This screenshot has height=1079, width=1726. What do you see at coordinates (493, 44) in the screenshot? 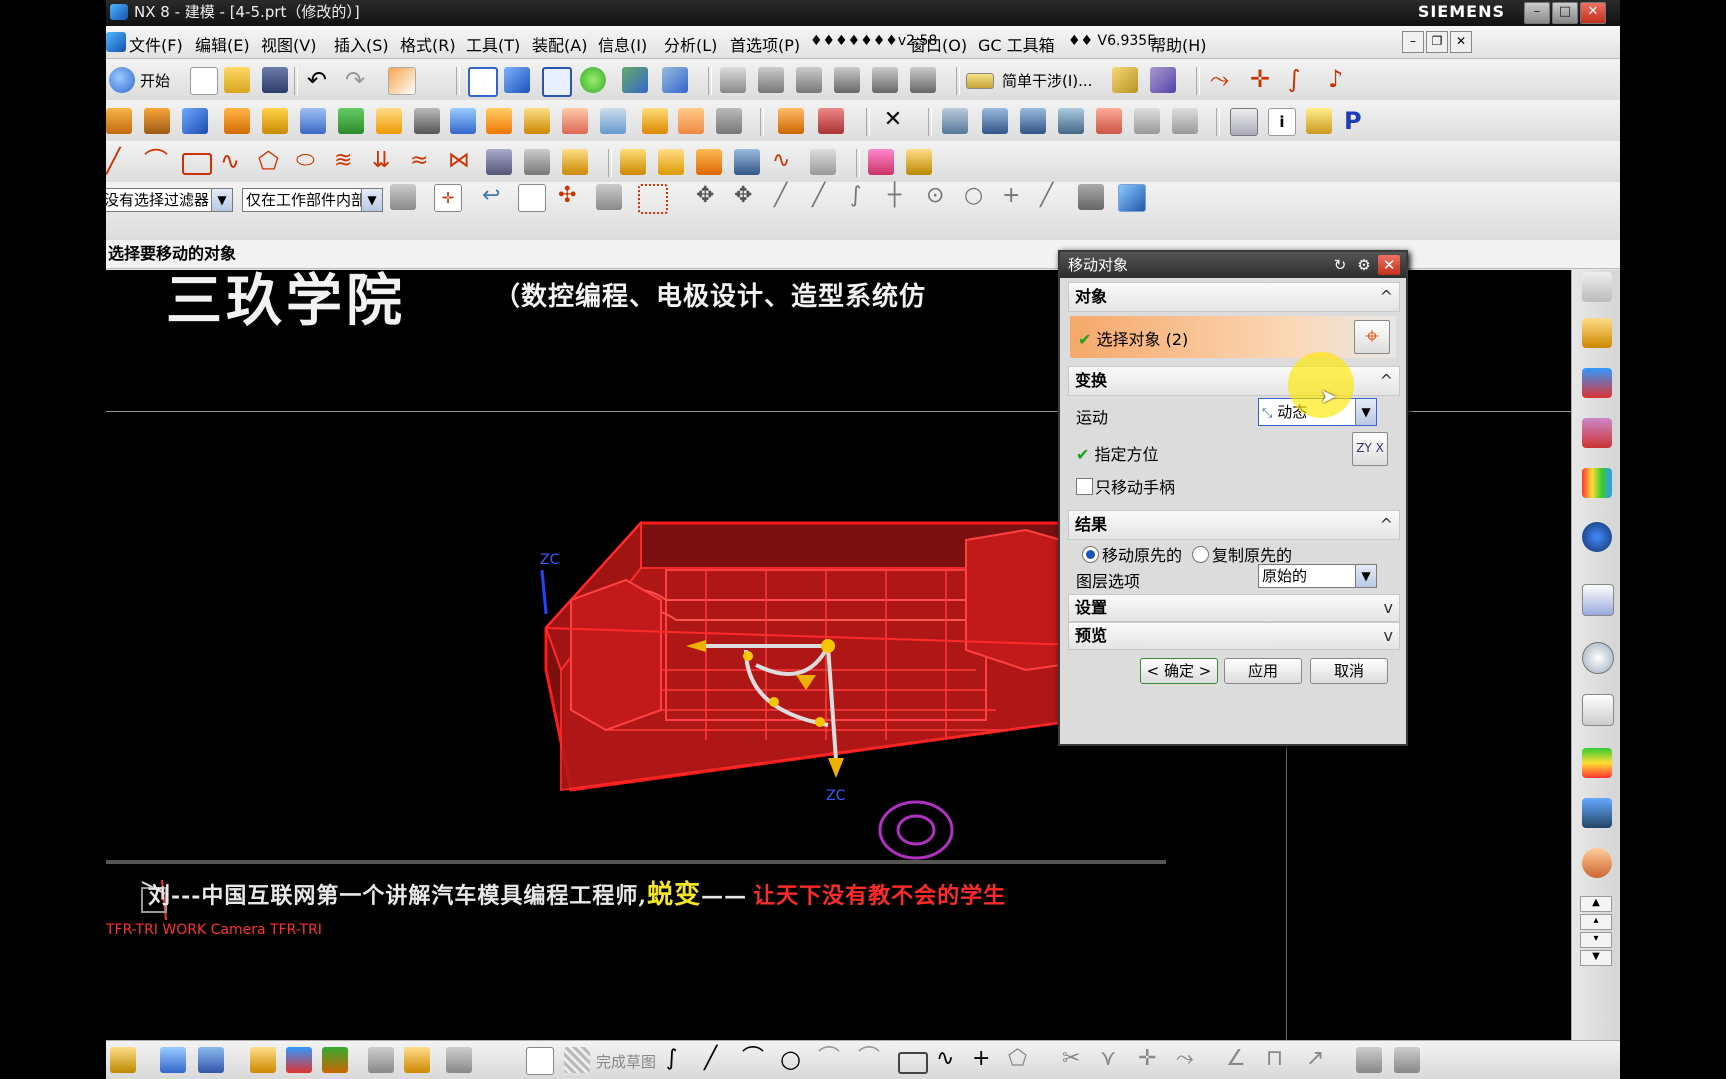
I see `menu-tools: 工具(T)` at bounding box center [493, 44].